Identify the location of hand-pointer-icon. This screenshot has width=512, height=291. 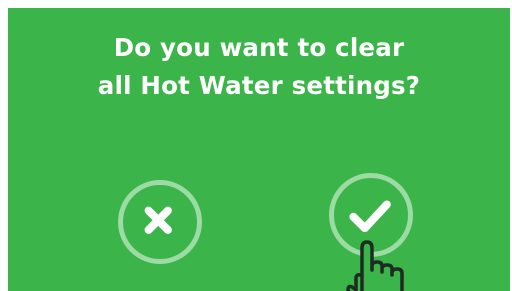
(375, 265).